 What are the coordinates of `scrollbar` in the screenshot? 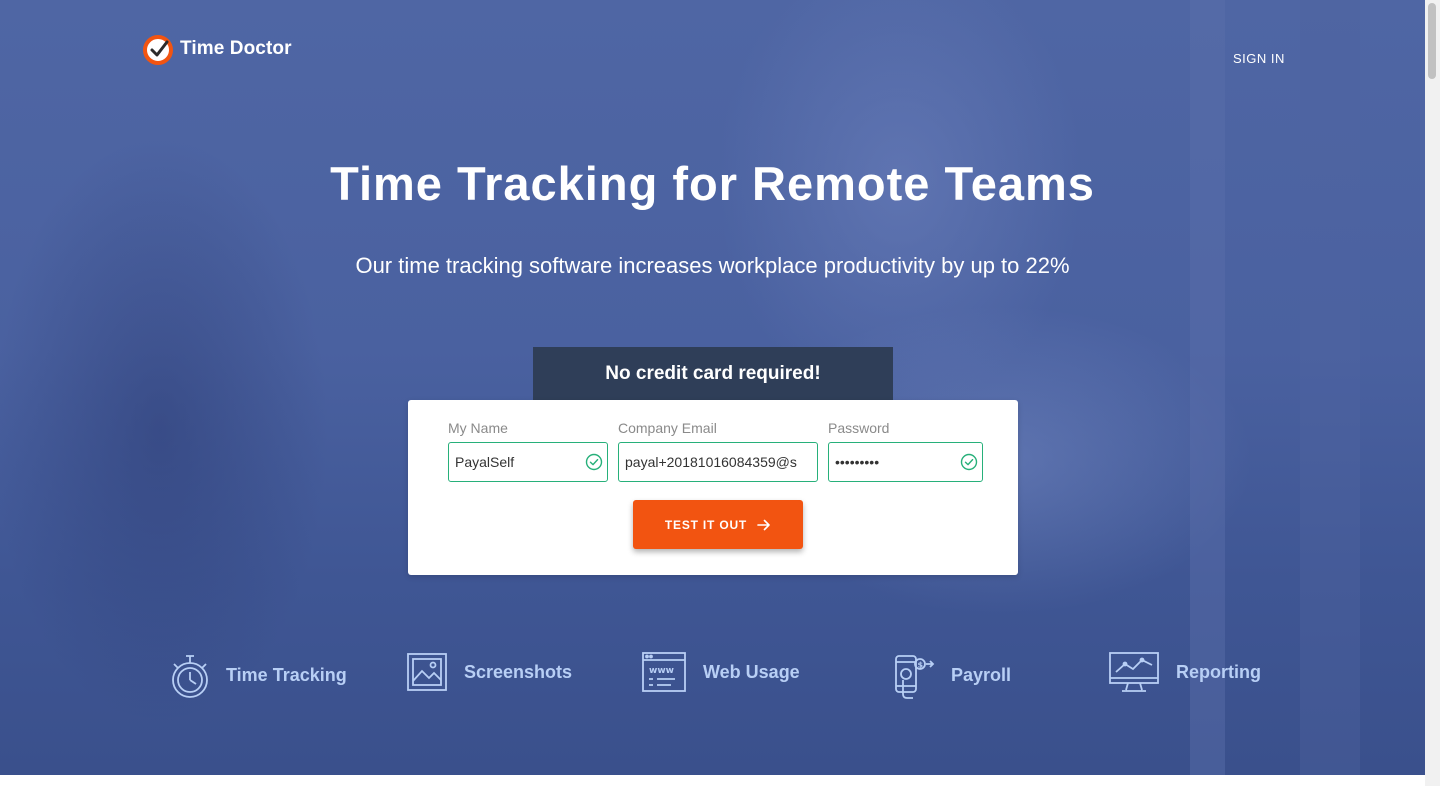 It's located at (1432, 393).